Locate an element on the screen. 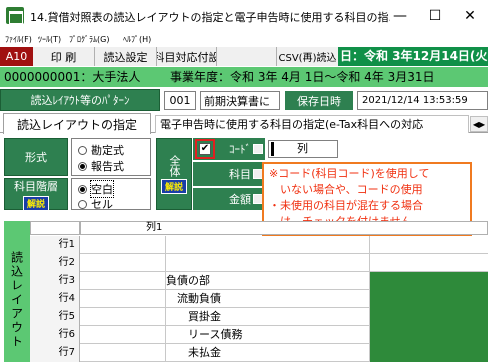 This screenshot has height=362, width=488. subject-label: 科目 is located at coordinates (240, 174).